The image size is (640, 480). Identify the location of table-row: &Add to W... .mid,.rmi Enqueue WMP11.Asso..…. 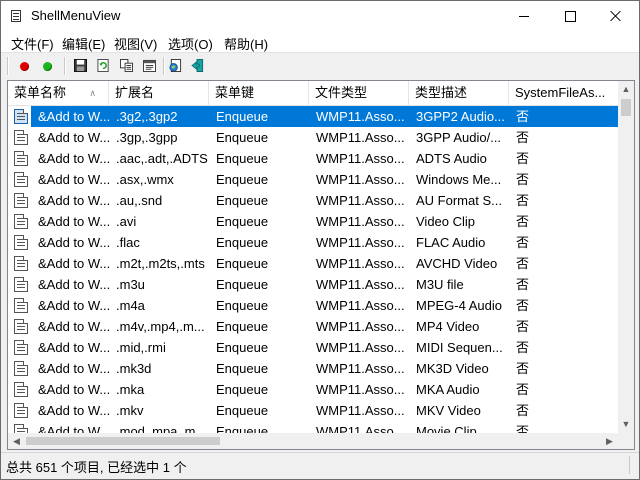
(313, 347).